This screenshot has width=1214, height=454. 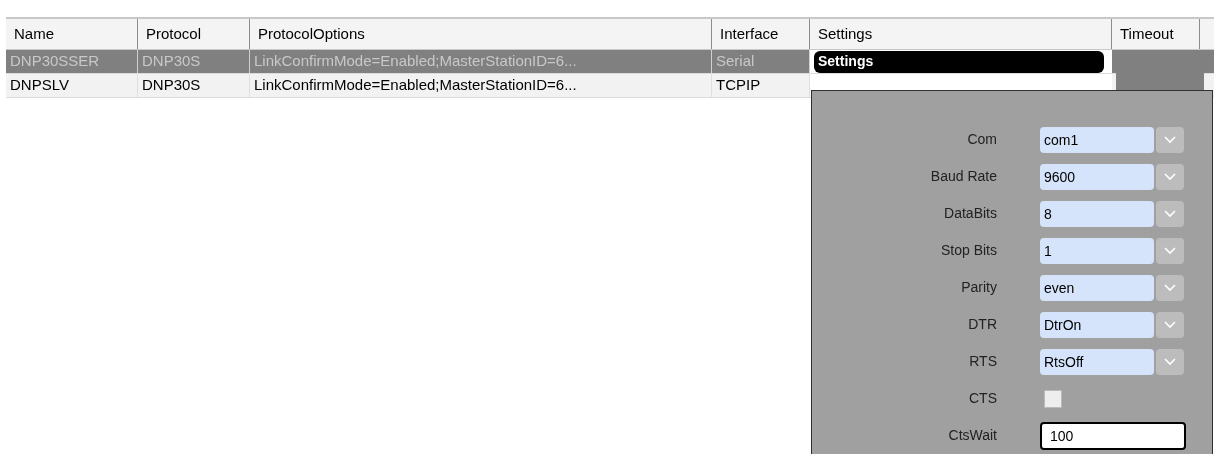 I want to click on field-label: Com, so click(x=981, y=139).